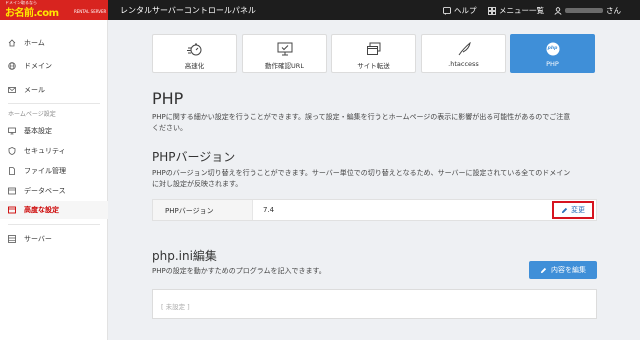 The width and height of the screenshot is (640, 340). I want to click on php-ini-content: [ 未設定 ], so click(175, 307).